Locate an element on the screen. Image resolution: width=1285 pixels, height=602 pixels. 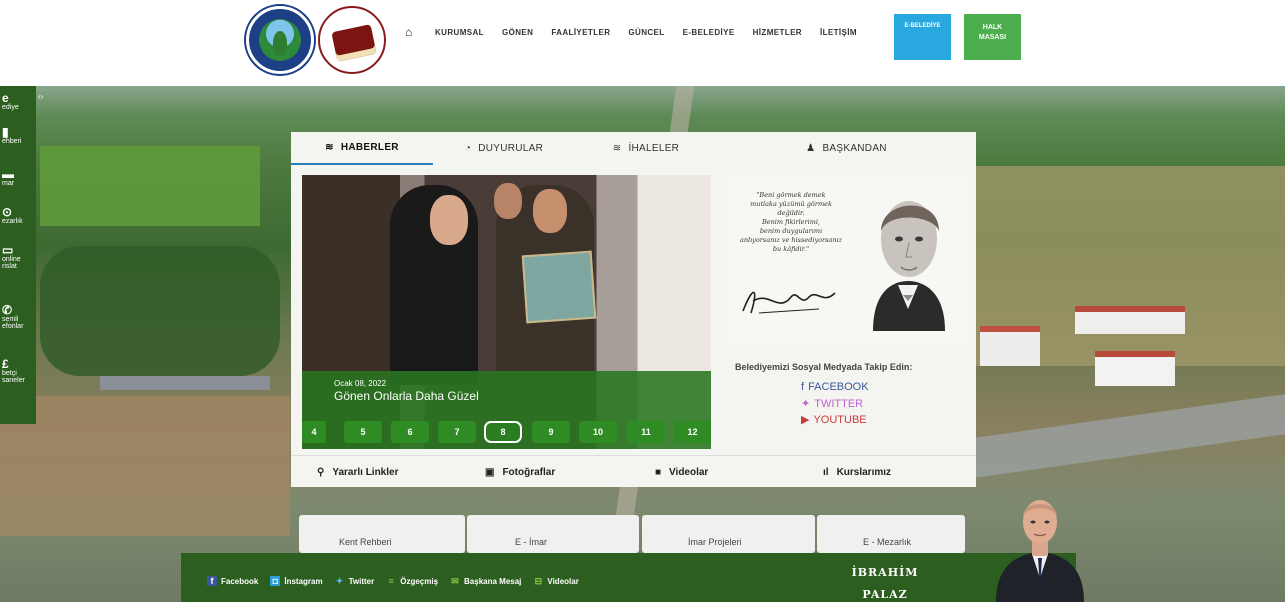
rss-icon: ◔ is located at coordinates (468, 148).